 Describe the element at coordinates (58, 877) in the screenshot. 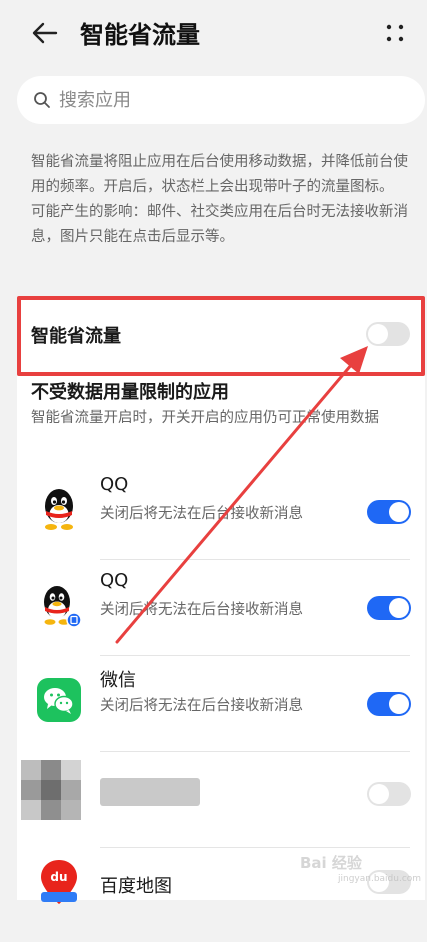

I see `svg-text: du` at that location.